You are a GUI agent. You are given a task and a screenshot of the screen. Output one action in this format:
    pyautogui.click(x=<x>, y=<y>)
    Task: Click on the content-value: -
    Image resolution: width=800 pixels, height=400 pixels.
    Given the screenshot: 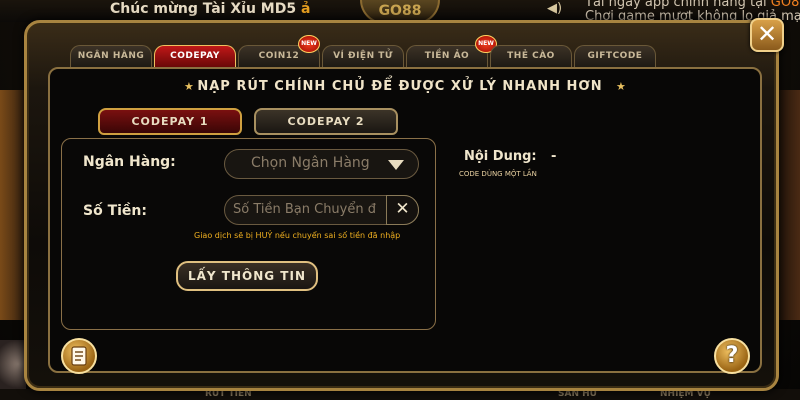 What is the action you would take?
    pyautogui.click(x=554, y=156)
    